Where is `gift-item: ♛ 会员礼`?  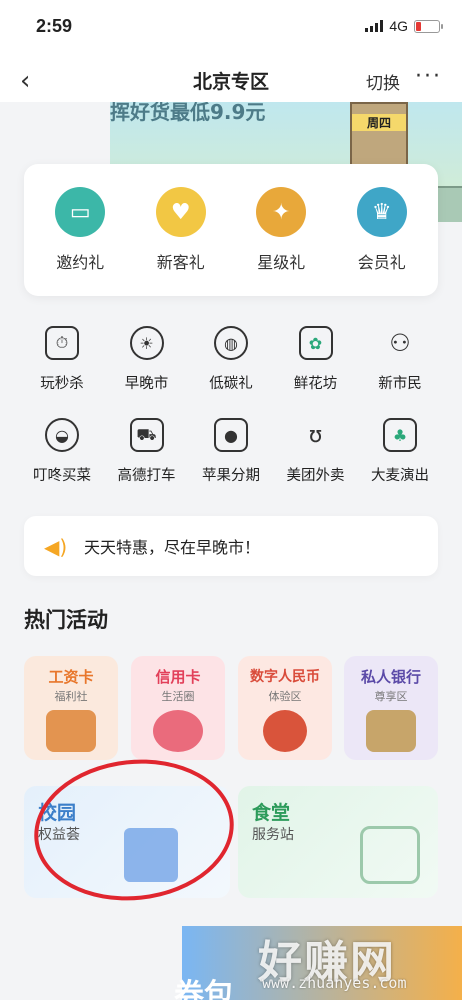 gift-item: ♛ 会员礼 is located at coordinates (382, 230).